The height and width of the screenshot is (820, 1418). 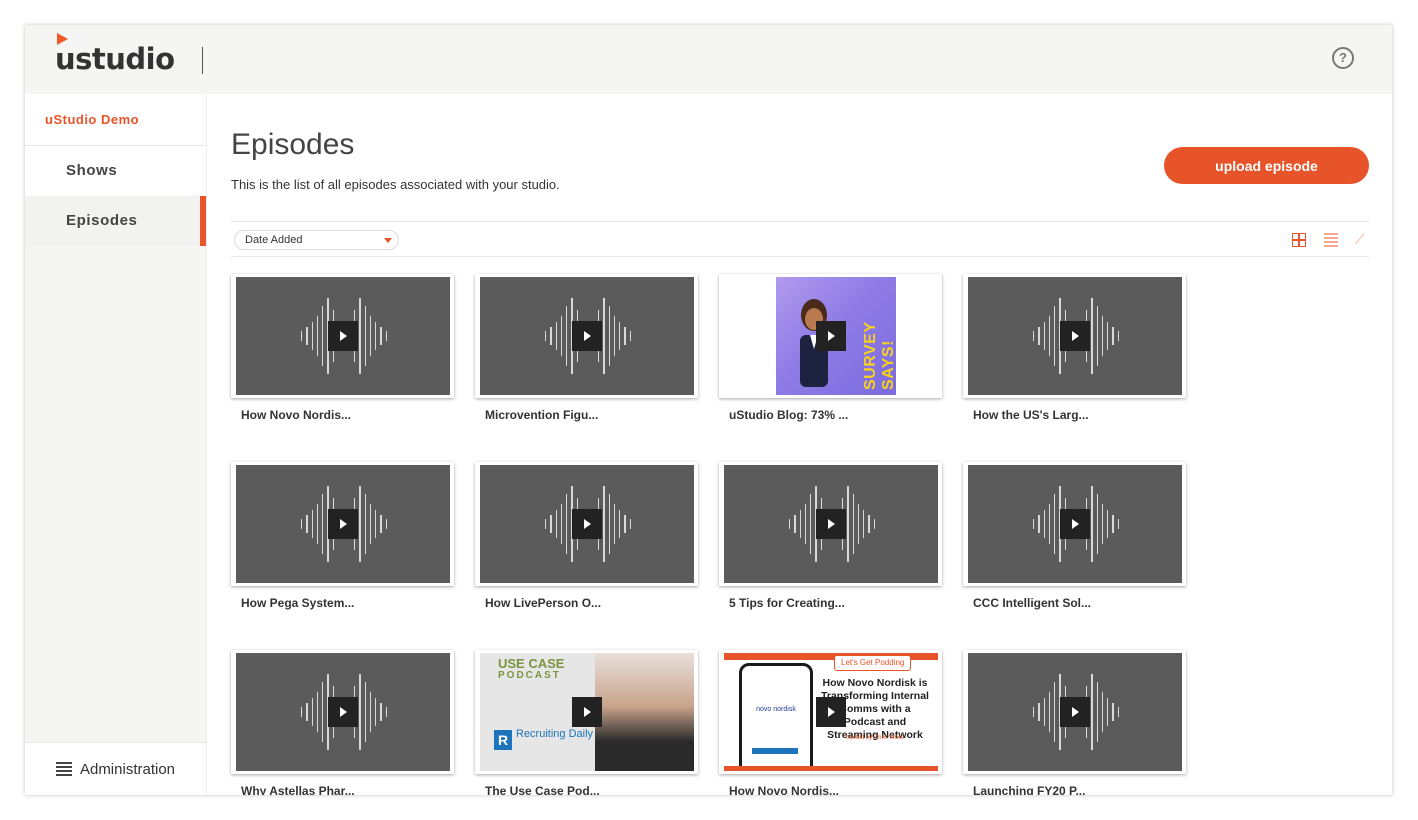 I want to click on list-view-icon, so click(x=1331, y=240).